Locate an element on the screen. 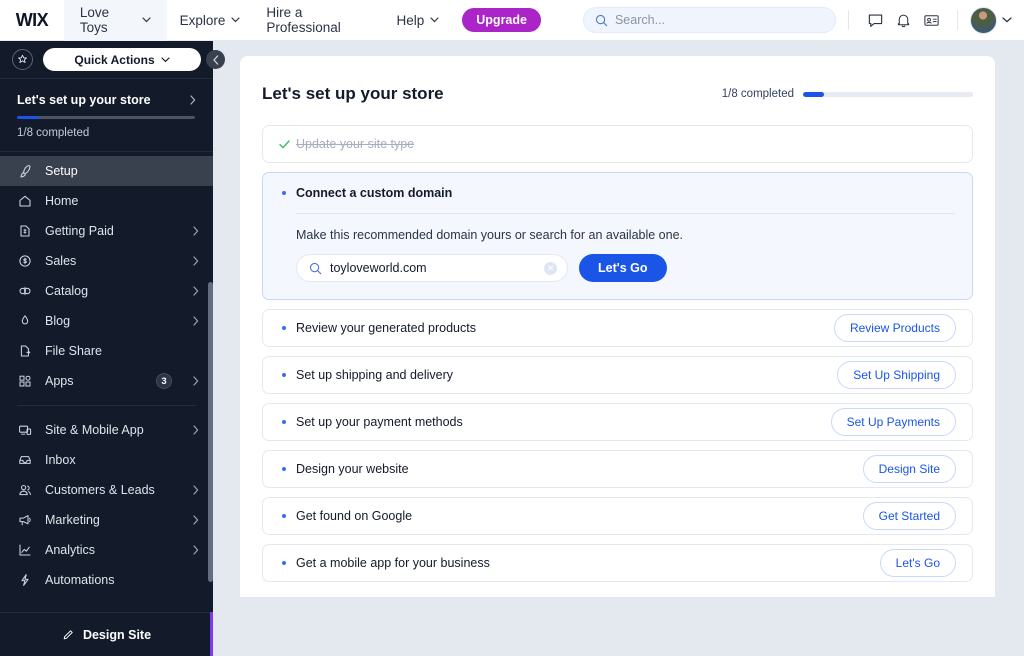 This screenshot has width=1024, height=656. design-site-task-button: Design Site is located at coordinates (909, 469).